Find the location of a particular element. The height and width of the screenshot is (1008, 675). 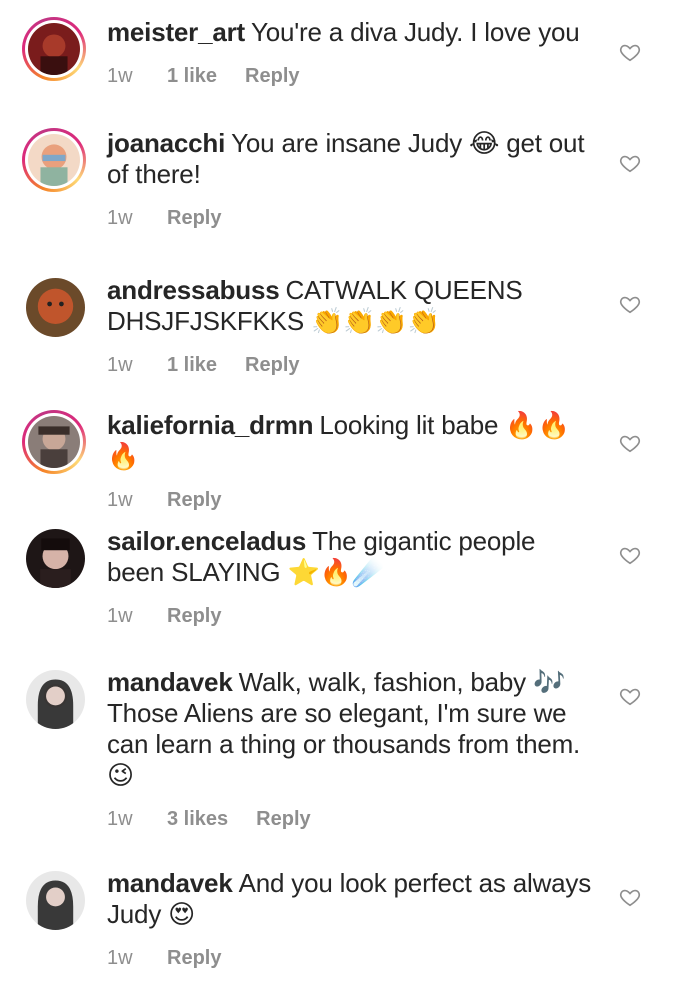

comment-message: You're a diva Judy. I love you is located at coordinates (415, 32).